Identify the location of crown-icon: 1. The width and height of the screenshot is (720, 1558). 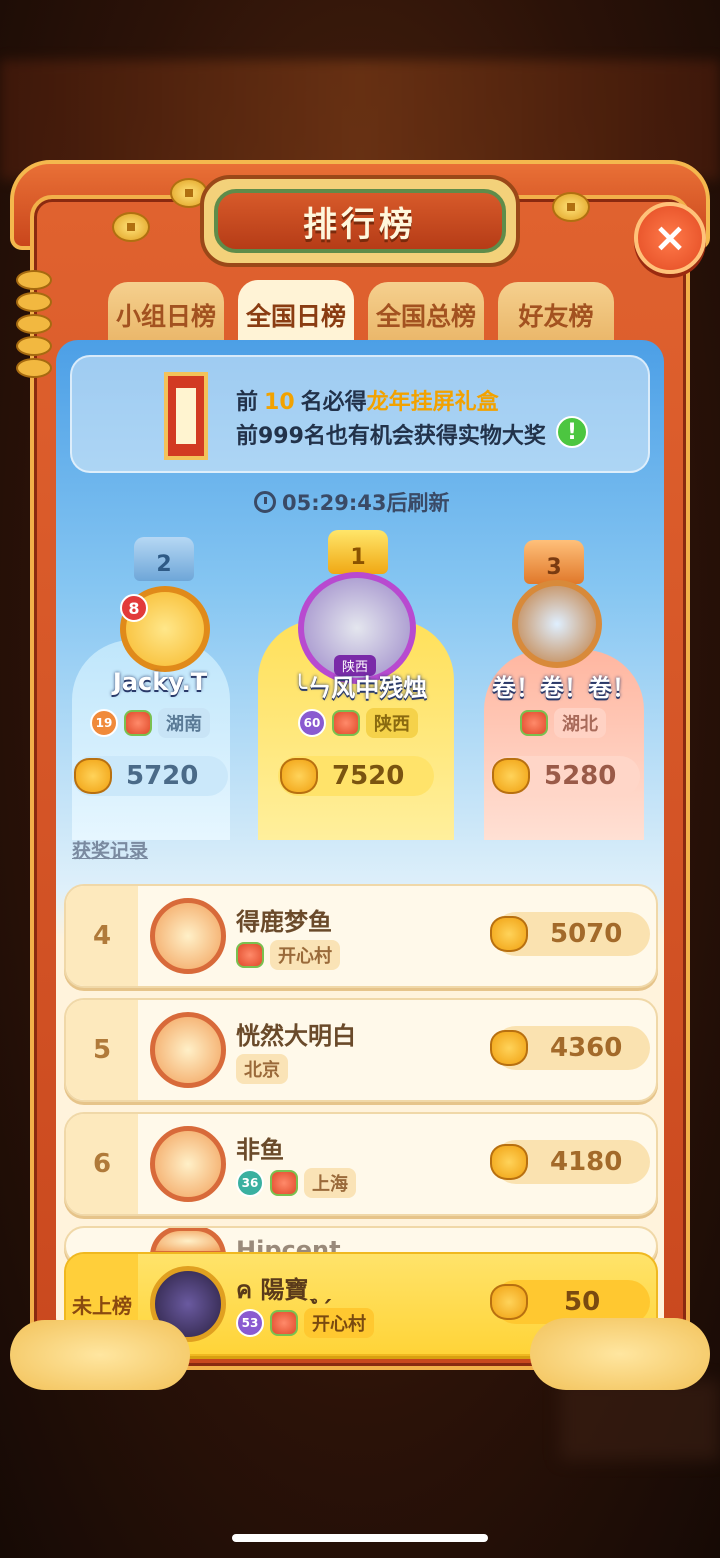
(358, 552).